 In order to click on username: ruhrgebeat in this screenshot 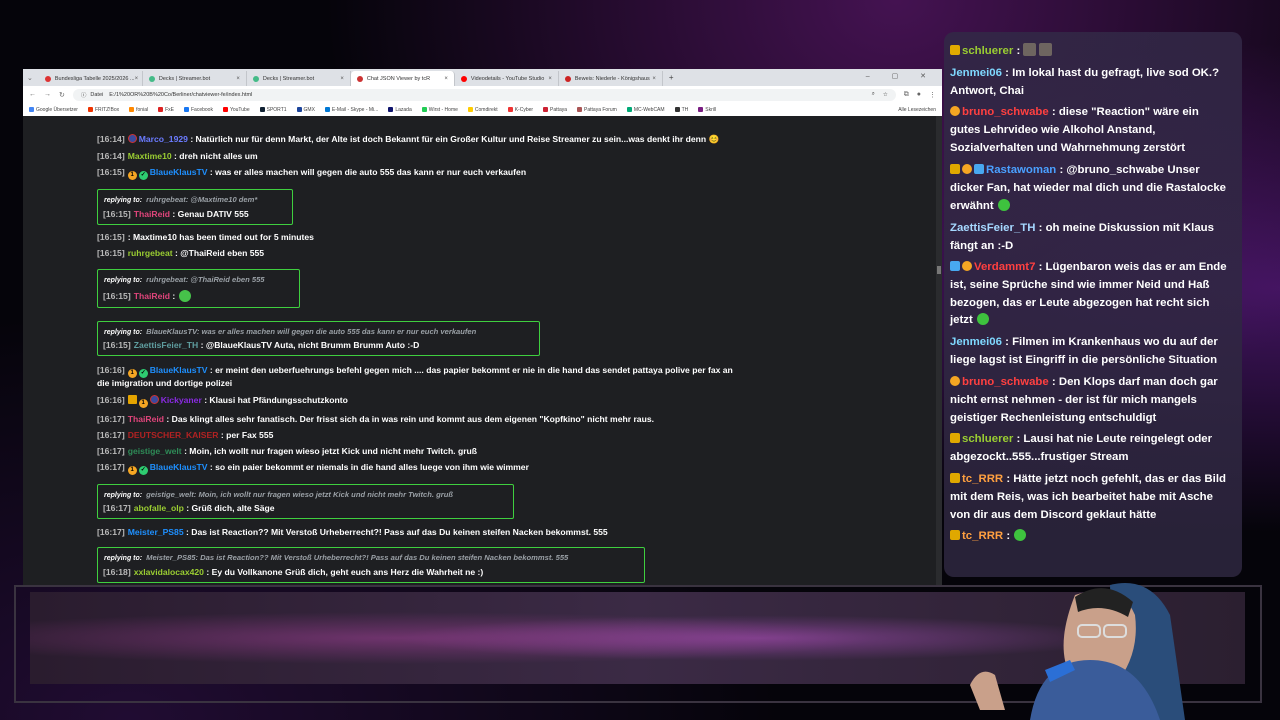, I will do `click(150, 253)`.